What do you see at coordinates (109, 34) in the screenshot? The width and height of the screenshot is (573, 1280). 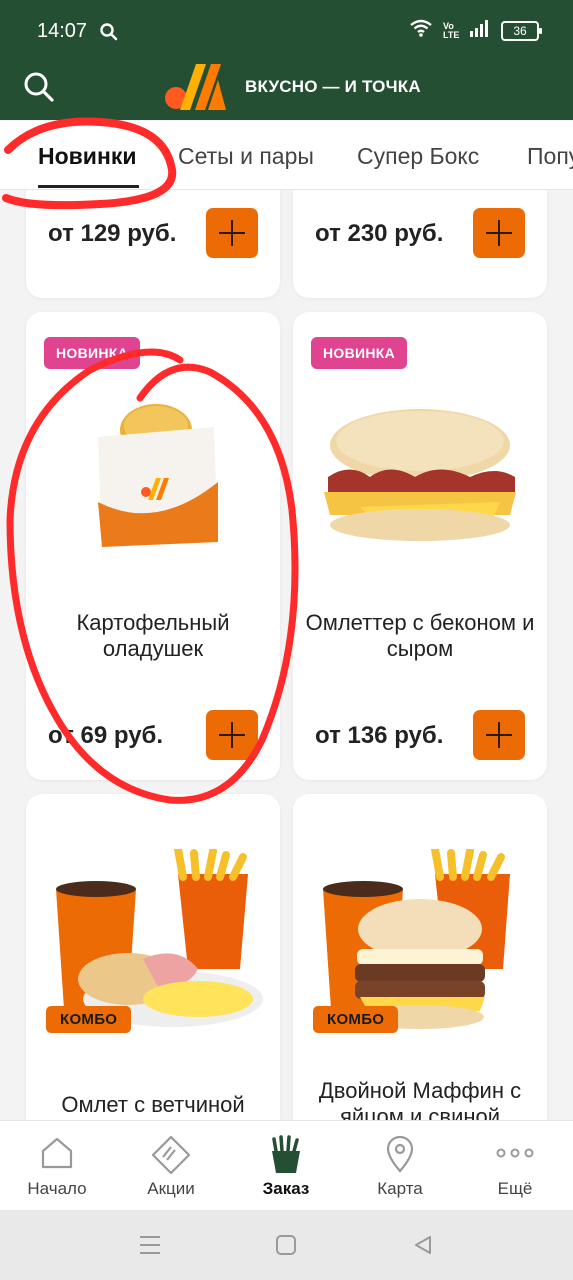 I see `status-search-icon` at bounding box center [109, 34].